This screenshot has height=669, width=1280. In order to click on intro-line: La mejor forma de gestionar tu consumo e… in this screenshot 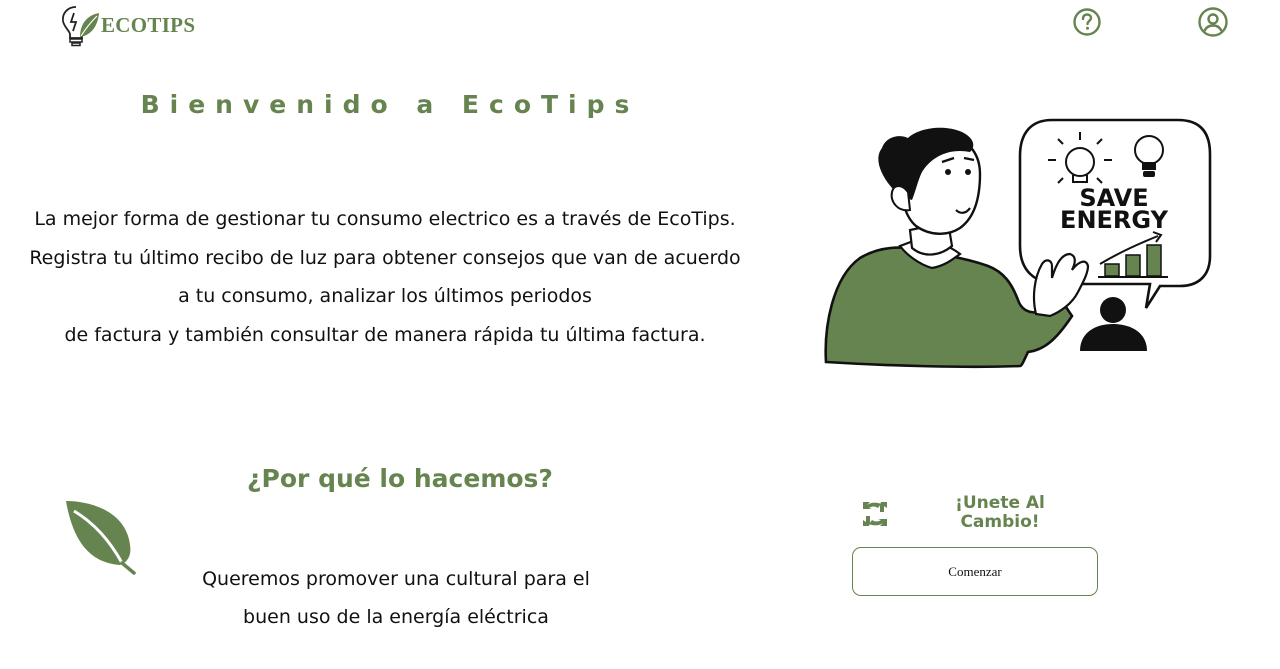, I will do `click(385, 219)`.